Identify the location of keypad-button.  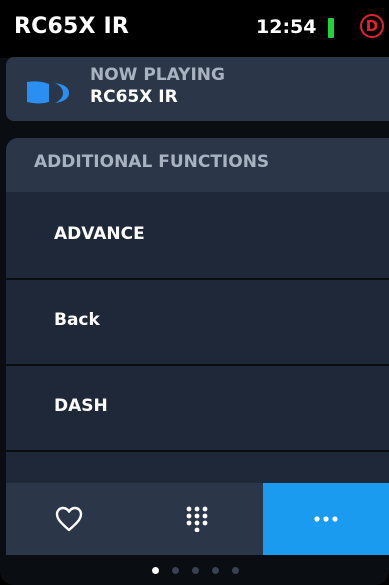
(197, 519).